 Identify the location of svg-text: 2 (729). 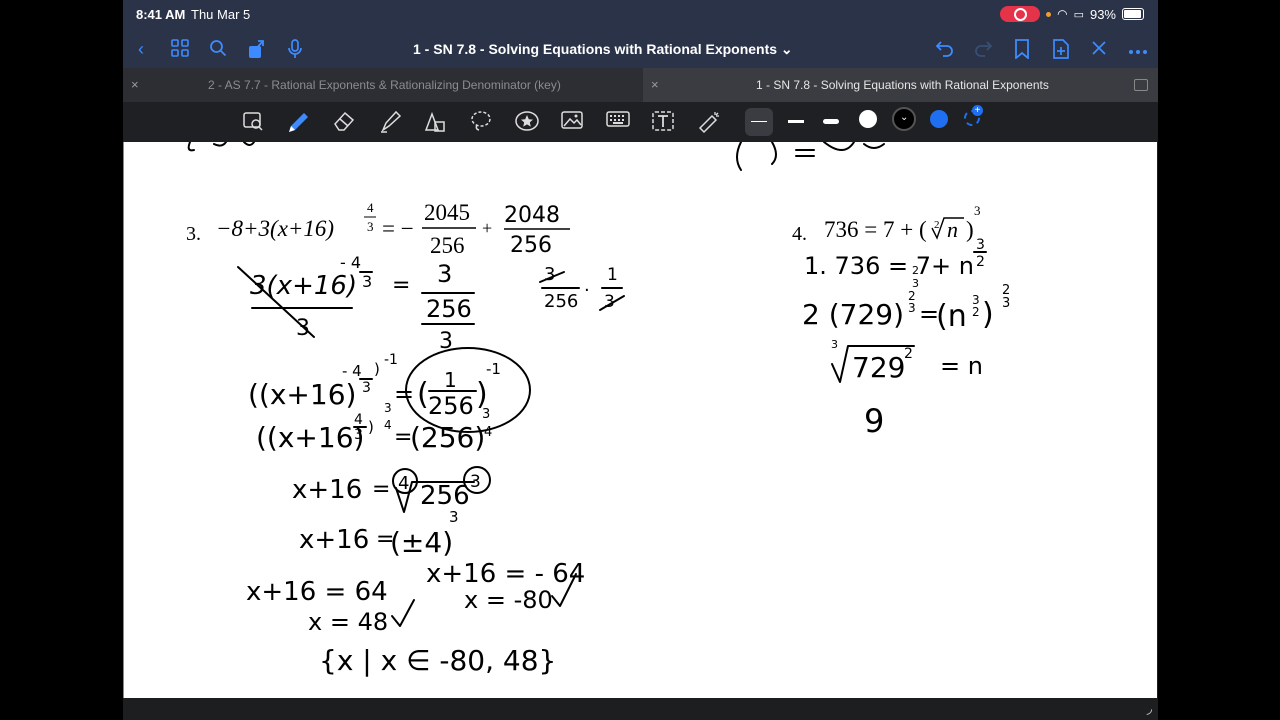
(853, 314).